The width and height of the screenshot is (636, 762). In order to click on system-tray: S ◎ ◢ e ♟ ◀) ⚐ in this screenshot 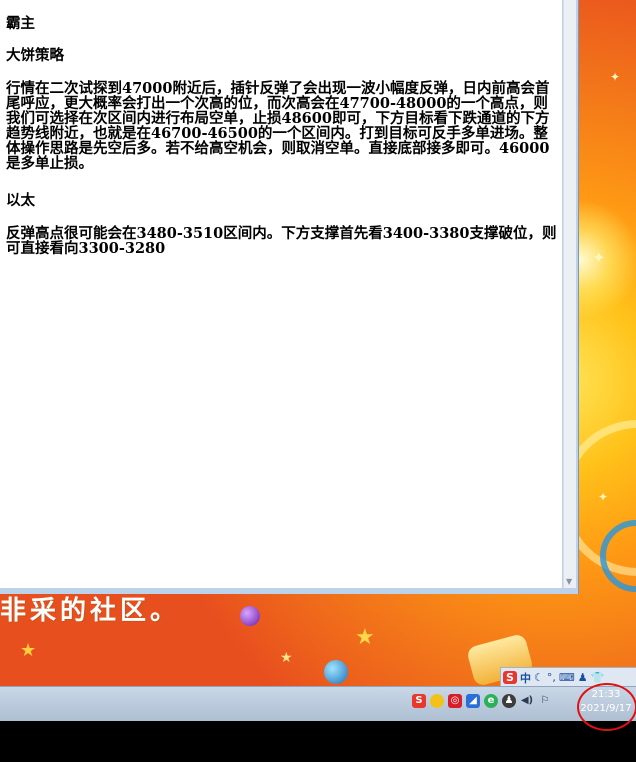, I will do `click(482, 701)`.